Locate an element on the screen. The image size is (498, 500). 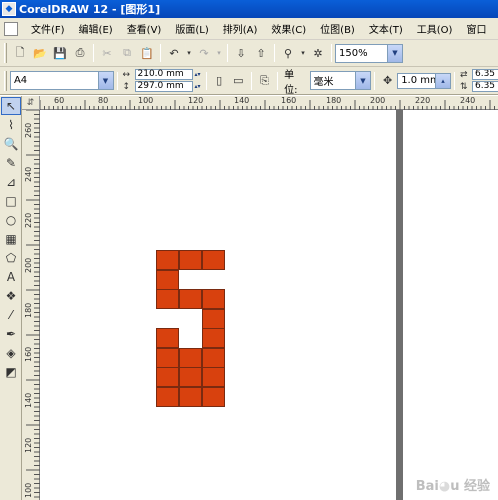
ellipse-tool-icon: ○ is located at coordinates (11, 220).